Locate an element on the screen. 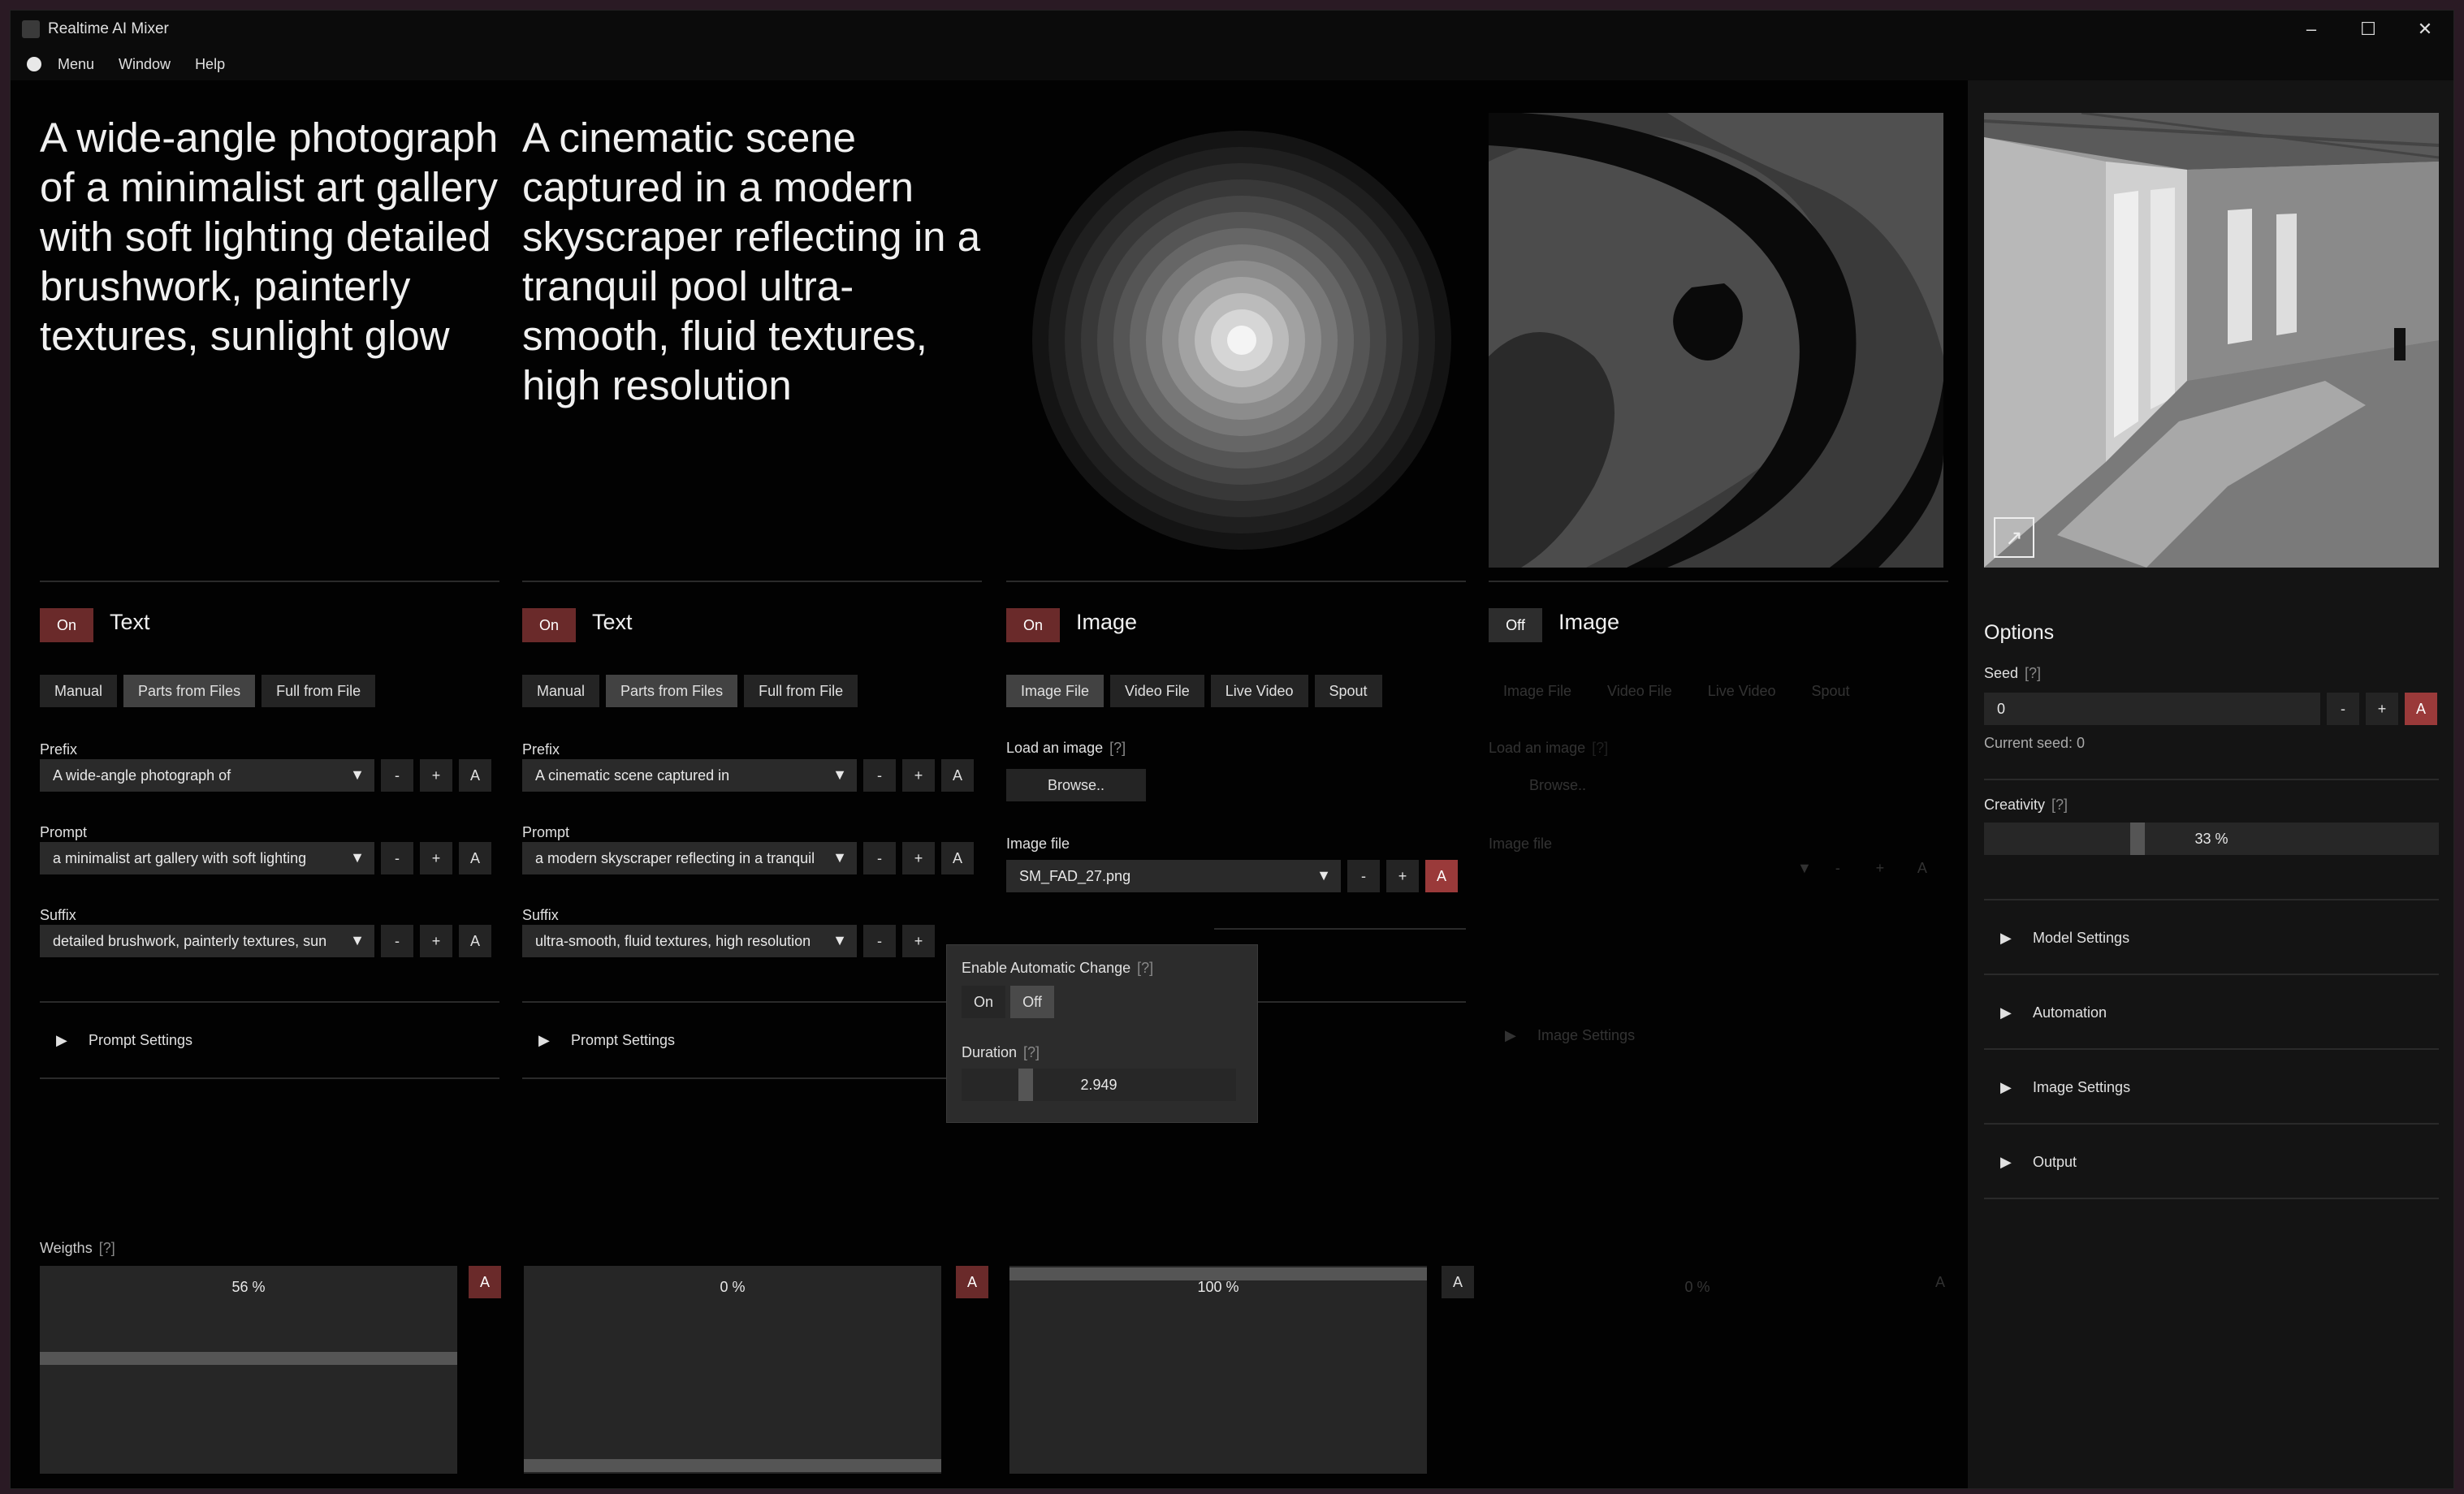 This screenshot has width=2464, height=1494. seed-plus-button: + is located at coordinates (2382, 709).